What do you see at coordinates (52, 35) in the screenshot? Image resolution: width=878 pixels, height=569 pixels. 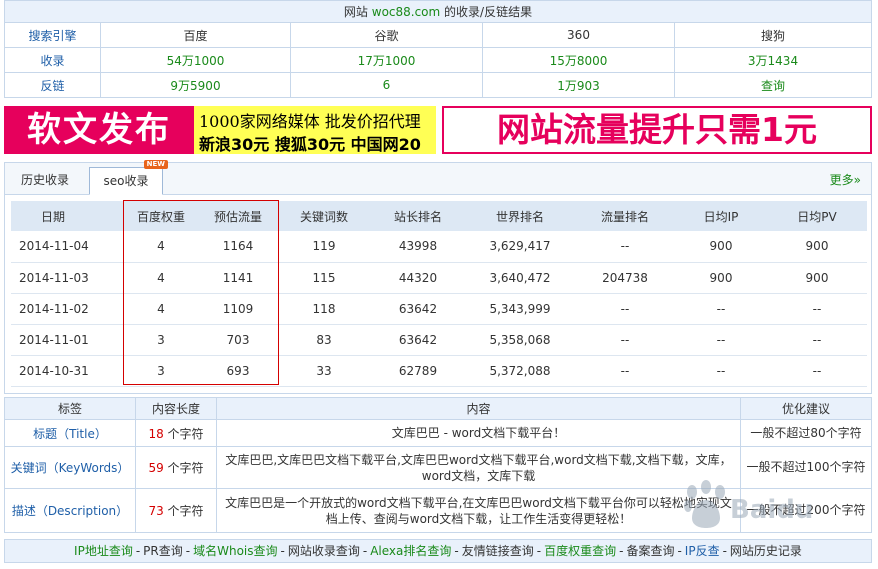 I see `engine-label: 搜索引擎` at bounding box center [52, 35].